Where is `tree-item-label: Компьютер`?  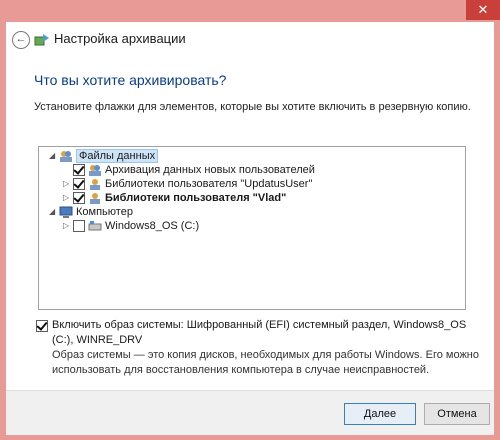 tree-item-label: Компьютер is located at coordinates (104, 212).